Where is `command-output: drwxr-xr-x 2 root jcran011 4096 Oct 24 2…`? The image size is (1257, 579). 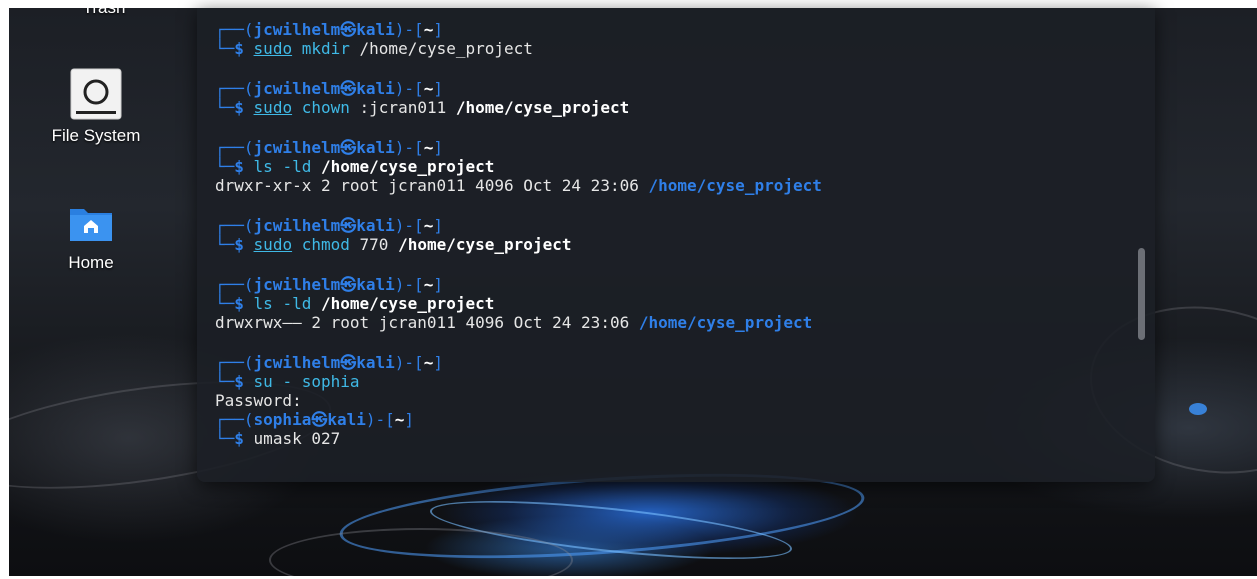 command-output: drwxr-xr-x 2 root jcran011 4096 Oct 24 2… is located at coordinates (432, 185).